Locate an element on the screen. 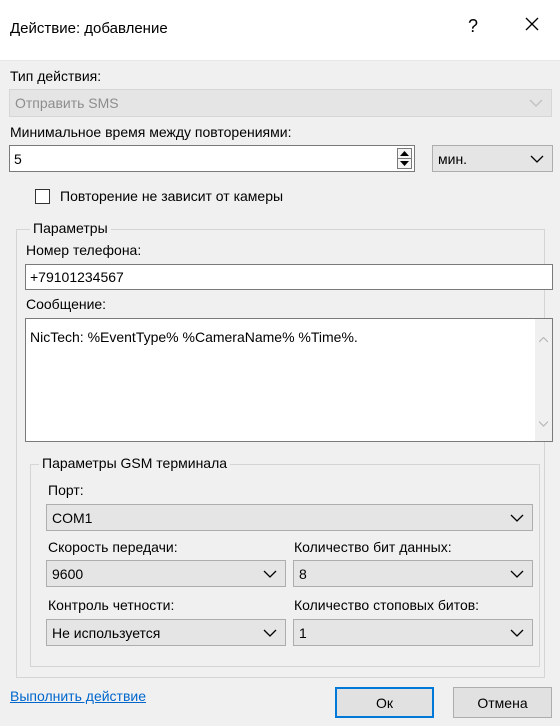 The image size is (560, 726). action-type-select: Отправить SMS is located at coordinates (280, 103).